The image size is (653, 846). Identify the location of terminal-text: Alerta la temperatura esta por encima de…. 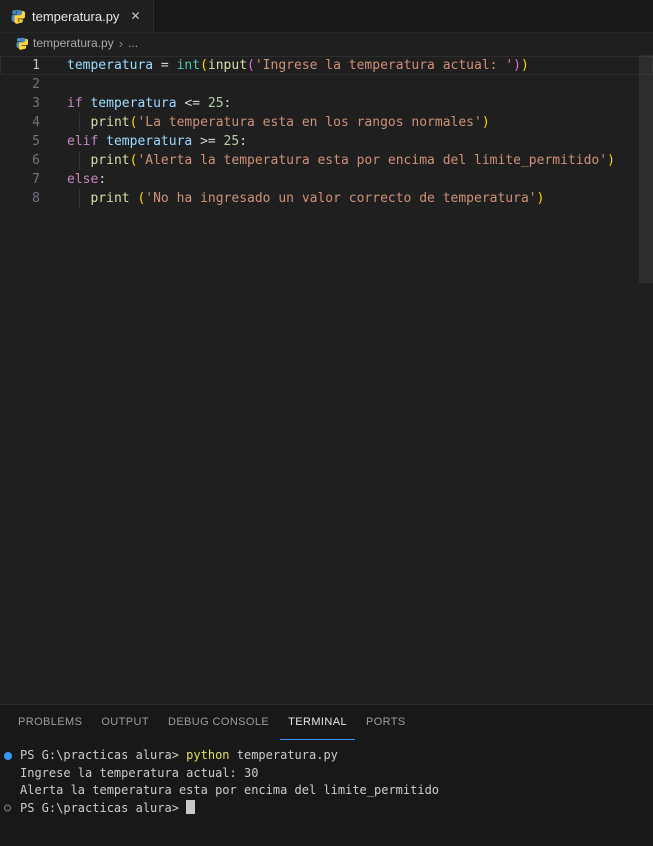
(230, 790).